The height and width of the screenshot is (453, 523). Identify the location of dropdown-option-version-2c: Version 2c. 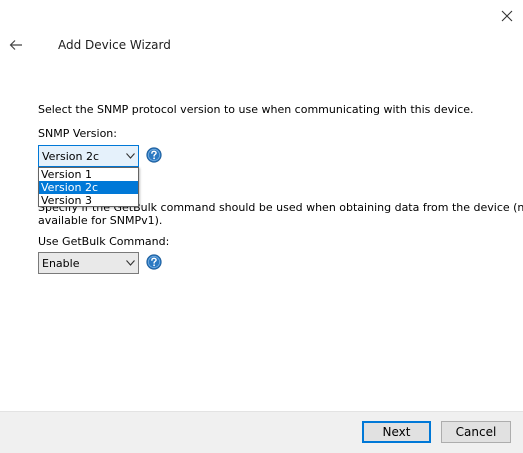
(88, 187).